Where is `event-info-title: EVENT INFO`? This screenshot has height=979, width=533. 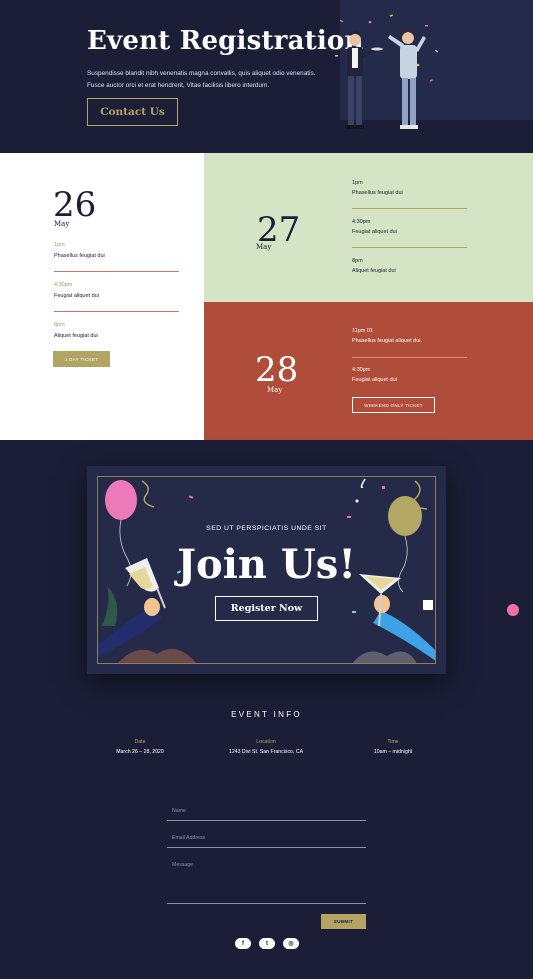
event-info-title: EVENT INFO is located at coordinates (266, 714).